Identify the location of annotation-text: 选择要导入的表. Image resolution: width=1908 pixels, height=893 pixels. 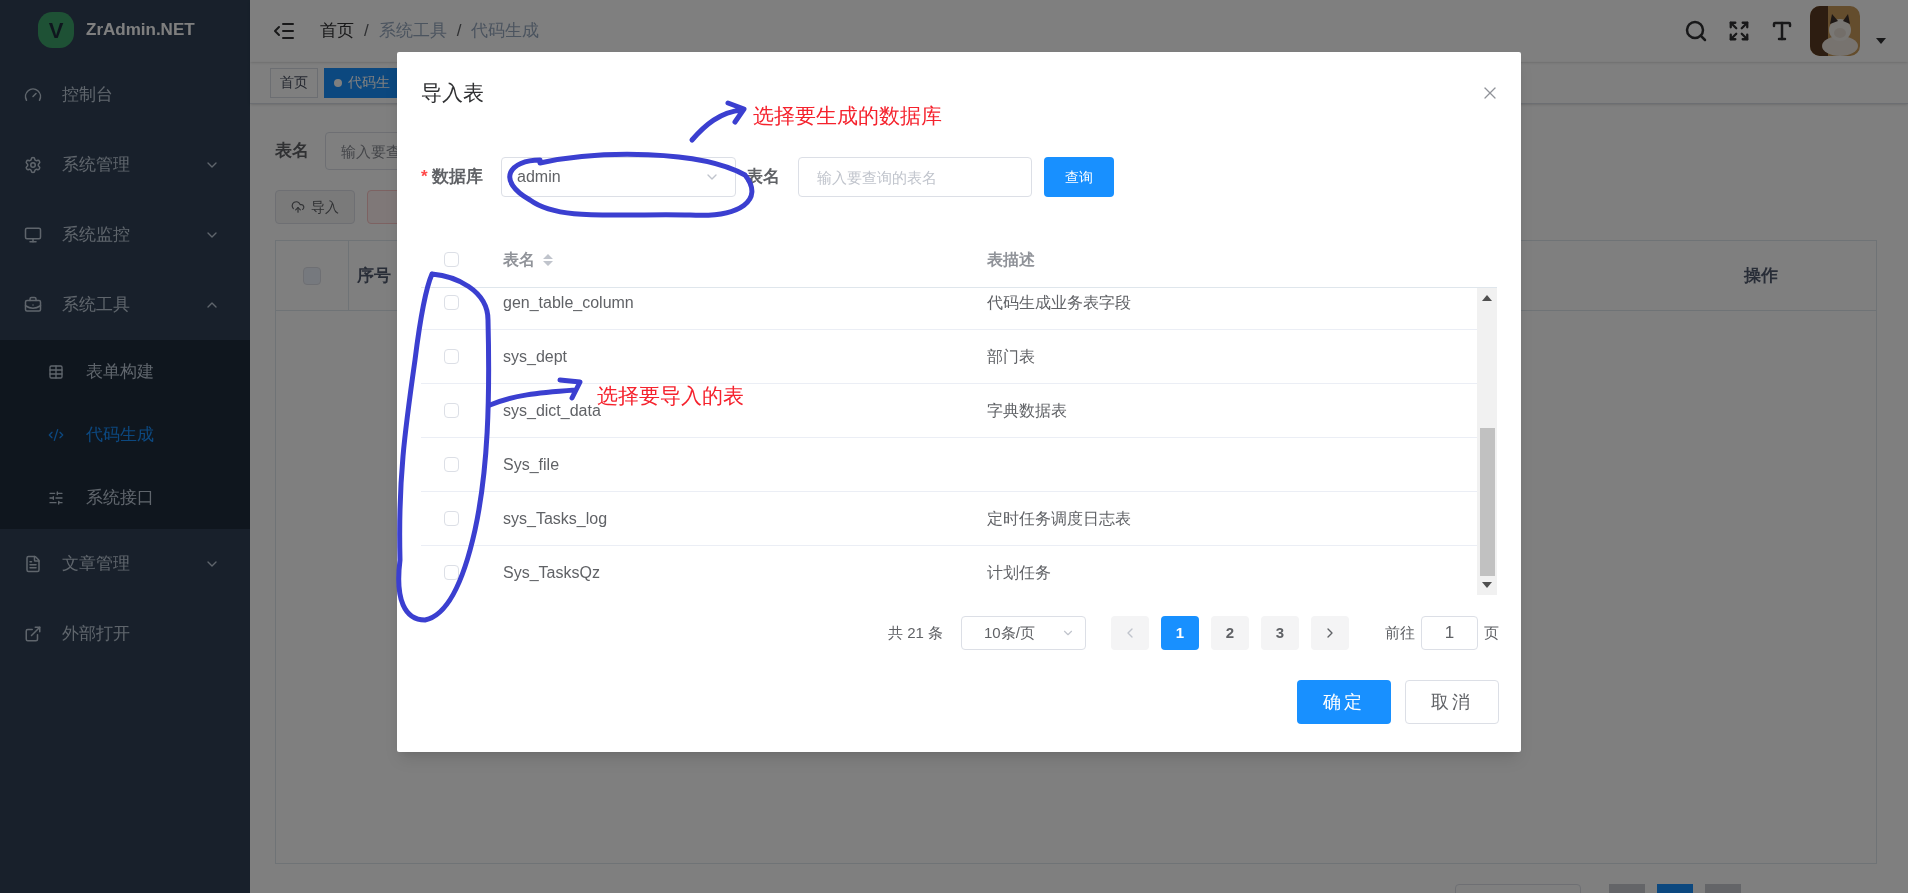
(670, 395).